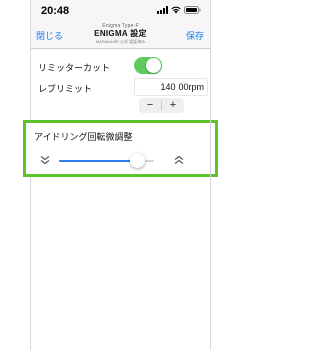 Image resolution: width=320 pixels, height=350 pixels. What do you see at coordinates (83, 137) in the screenshot?
I see `idle-adjust-label: アイドリング回転微調整` at bounding box center [83, 137].